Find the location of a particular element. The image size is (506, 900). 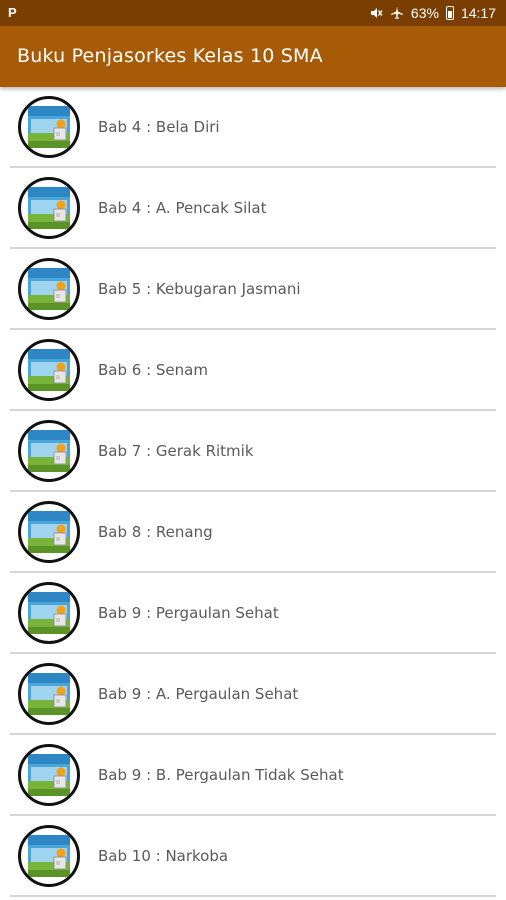

app-title: Buku Penjasorkes Kelas 10 SMA is located at coordinates (170, 56).